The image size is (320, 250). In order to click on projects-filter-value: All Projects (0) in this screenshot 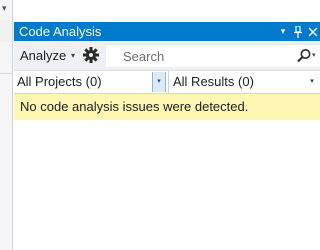, I will do `click(59, 81)`.